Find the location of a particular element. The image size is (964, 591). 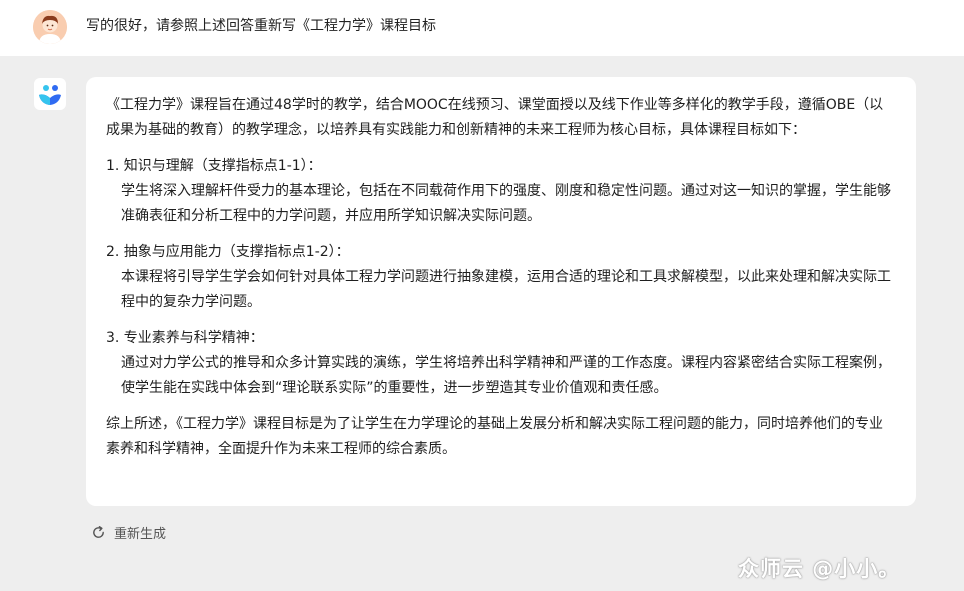

regenerate-button: 重新生成 is located at coordinates (128, 532).